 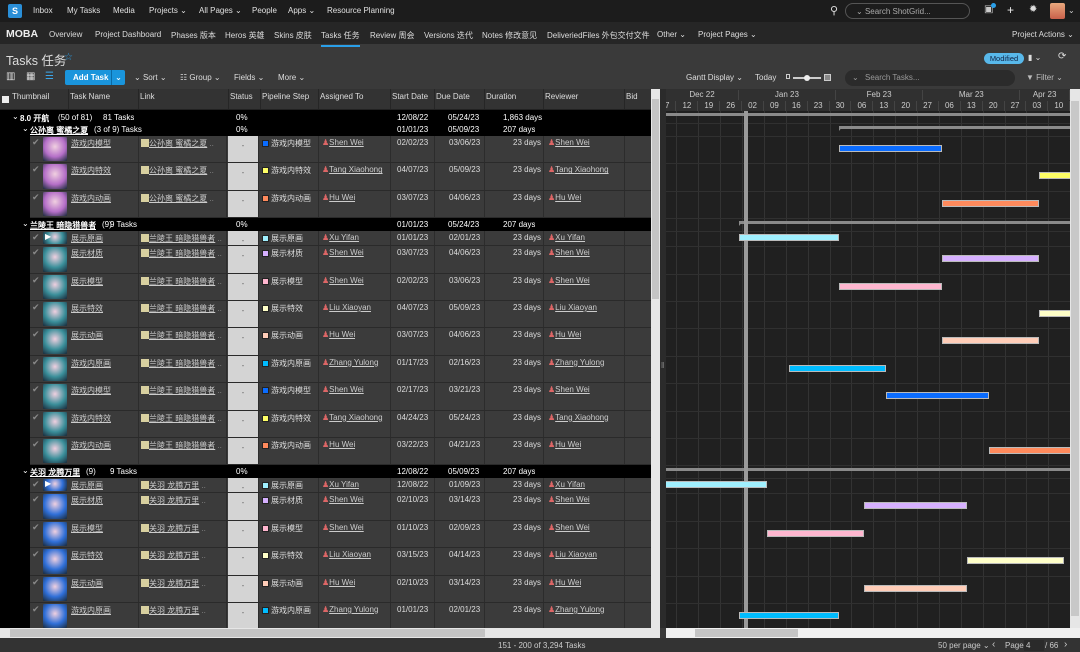 What do you see at coordinates (412, 527) in the screenshot?
I see `start-date: 01/10/23` at bounding box center [412, 527].